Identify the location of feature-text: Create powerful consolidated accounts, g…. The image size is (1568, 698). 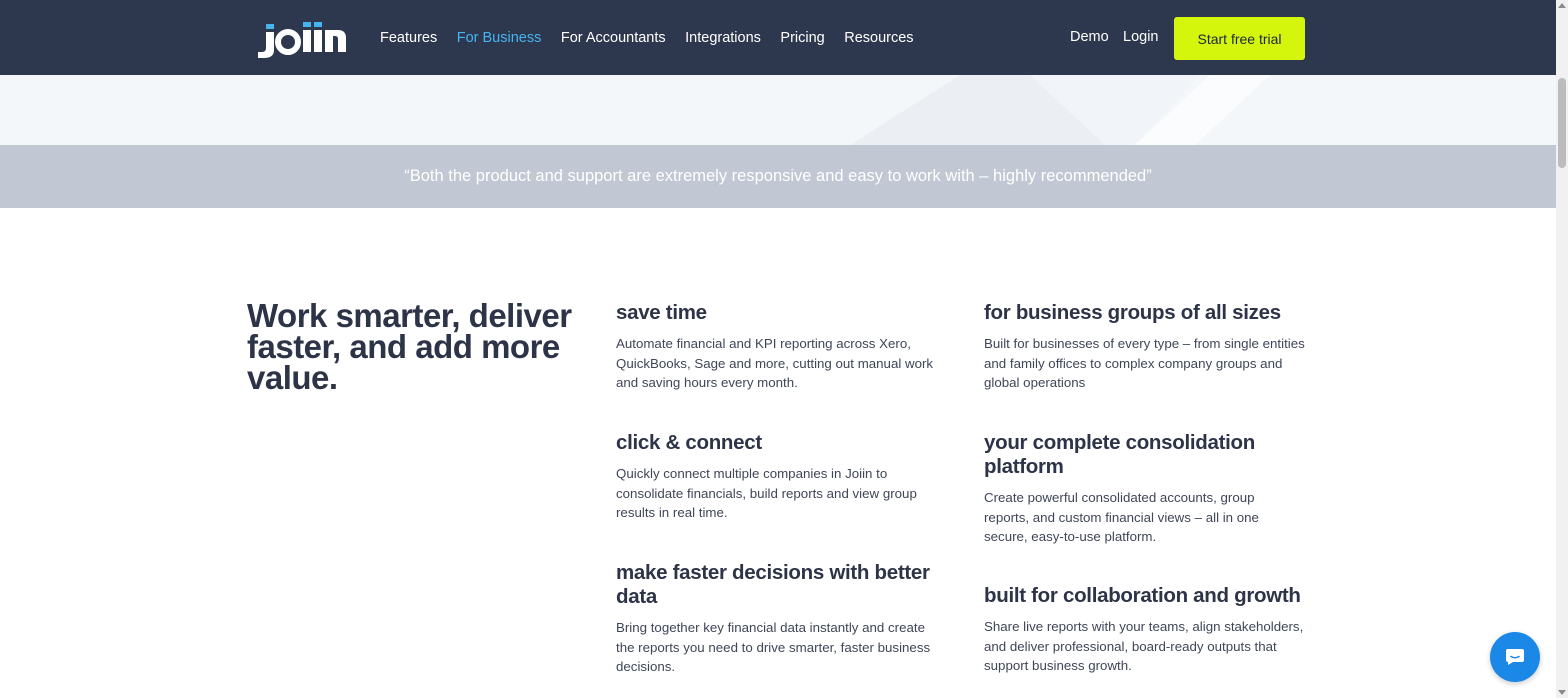
(1121, 517).